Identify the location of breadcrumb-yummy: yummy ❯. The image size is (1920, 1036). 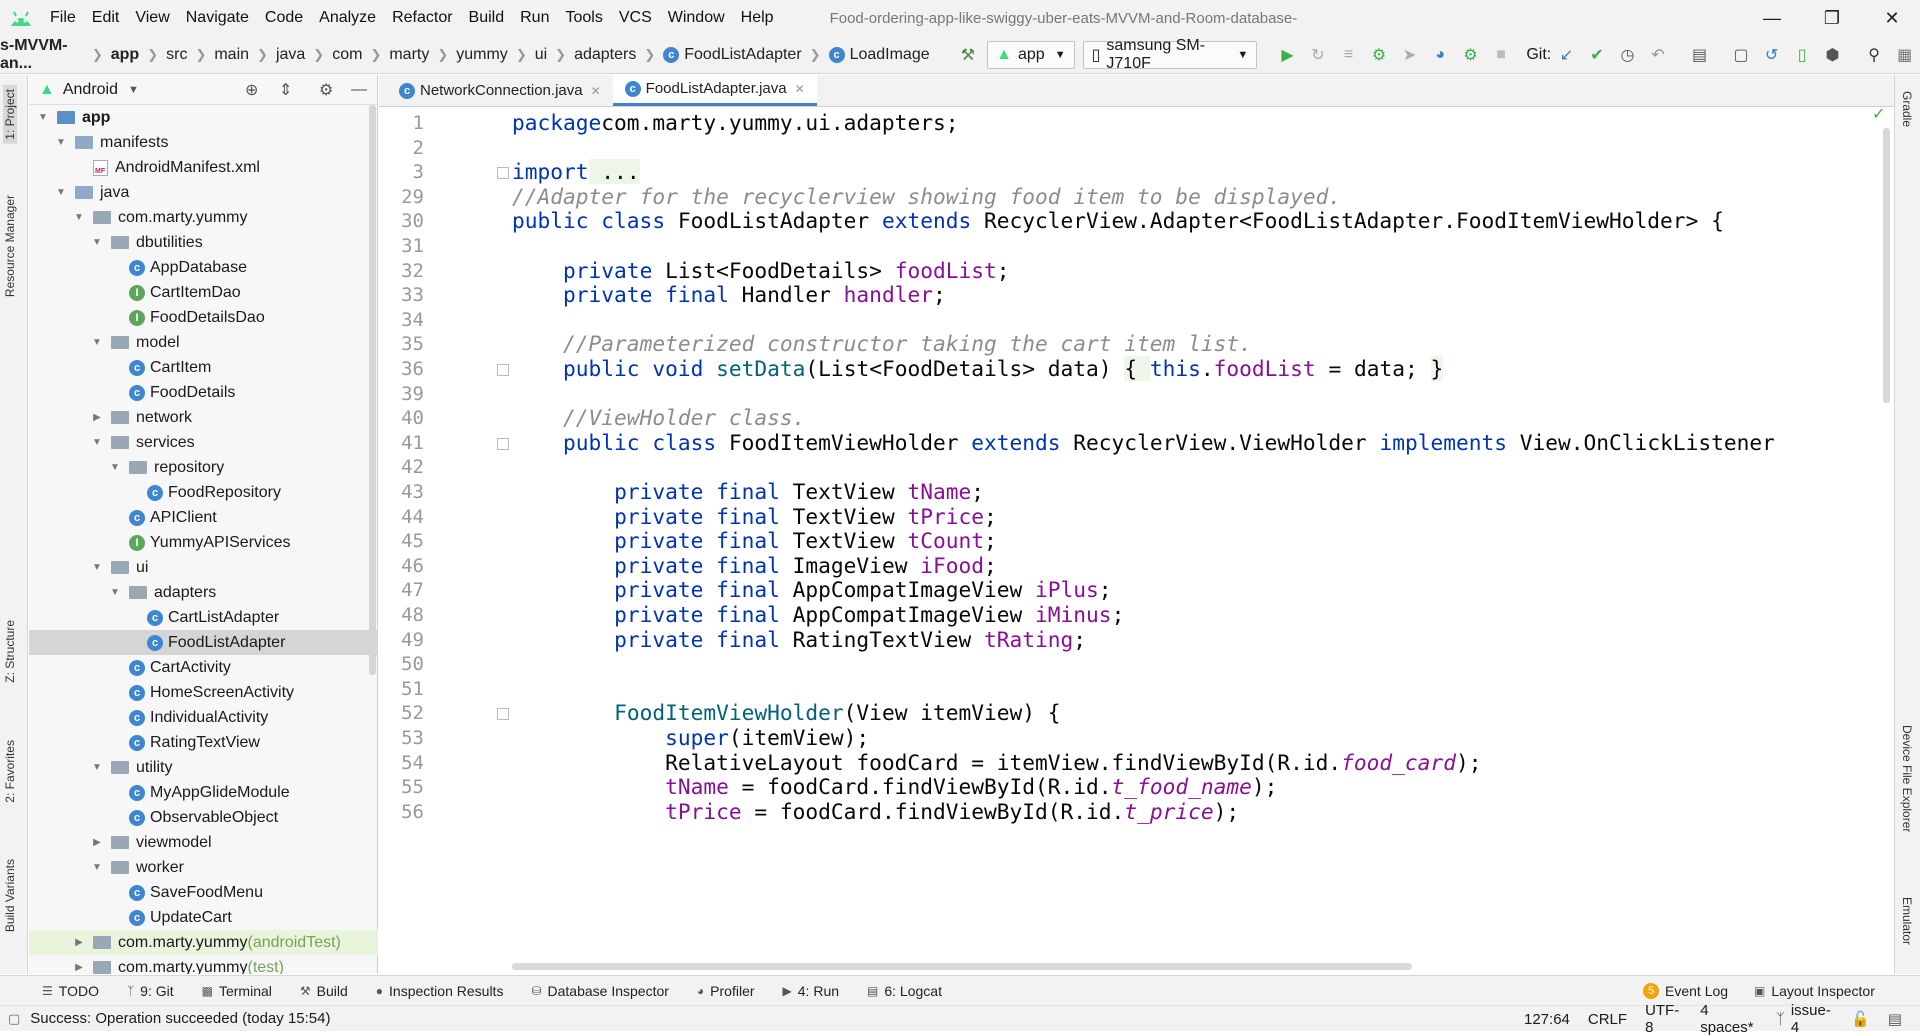
(495, 55).